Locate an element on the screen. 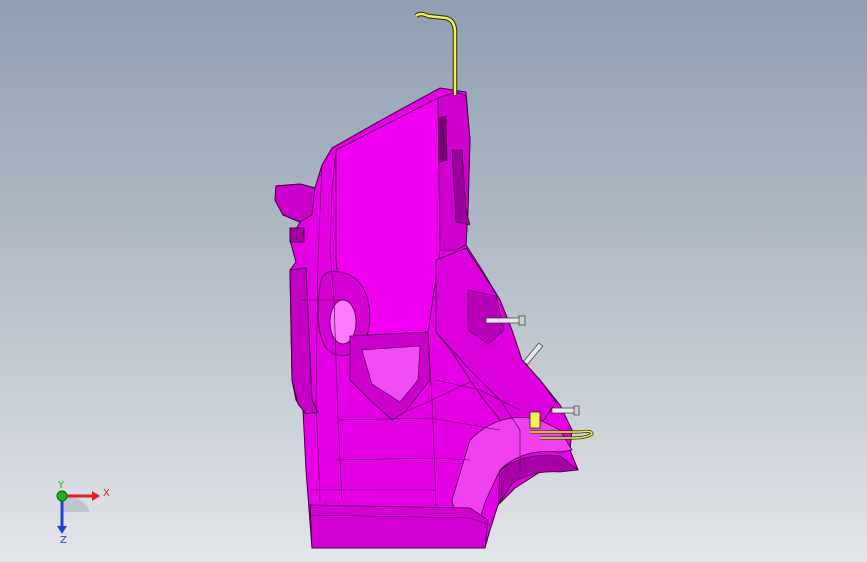 The image size is (867, 562). triad-y-label: Y is located at coordinates (61, 485).